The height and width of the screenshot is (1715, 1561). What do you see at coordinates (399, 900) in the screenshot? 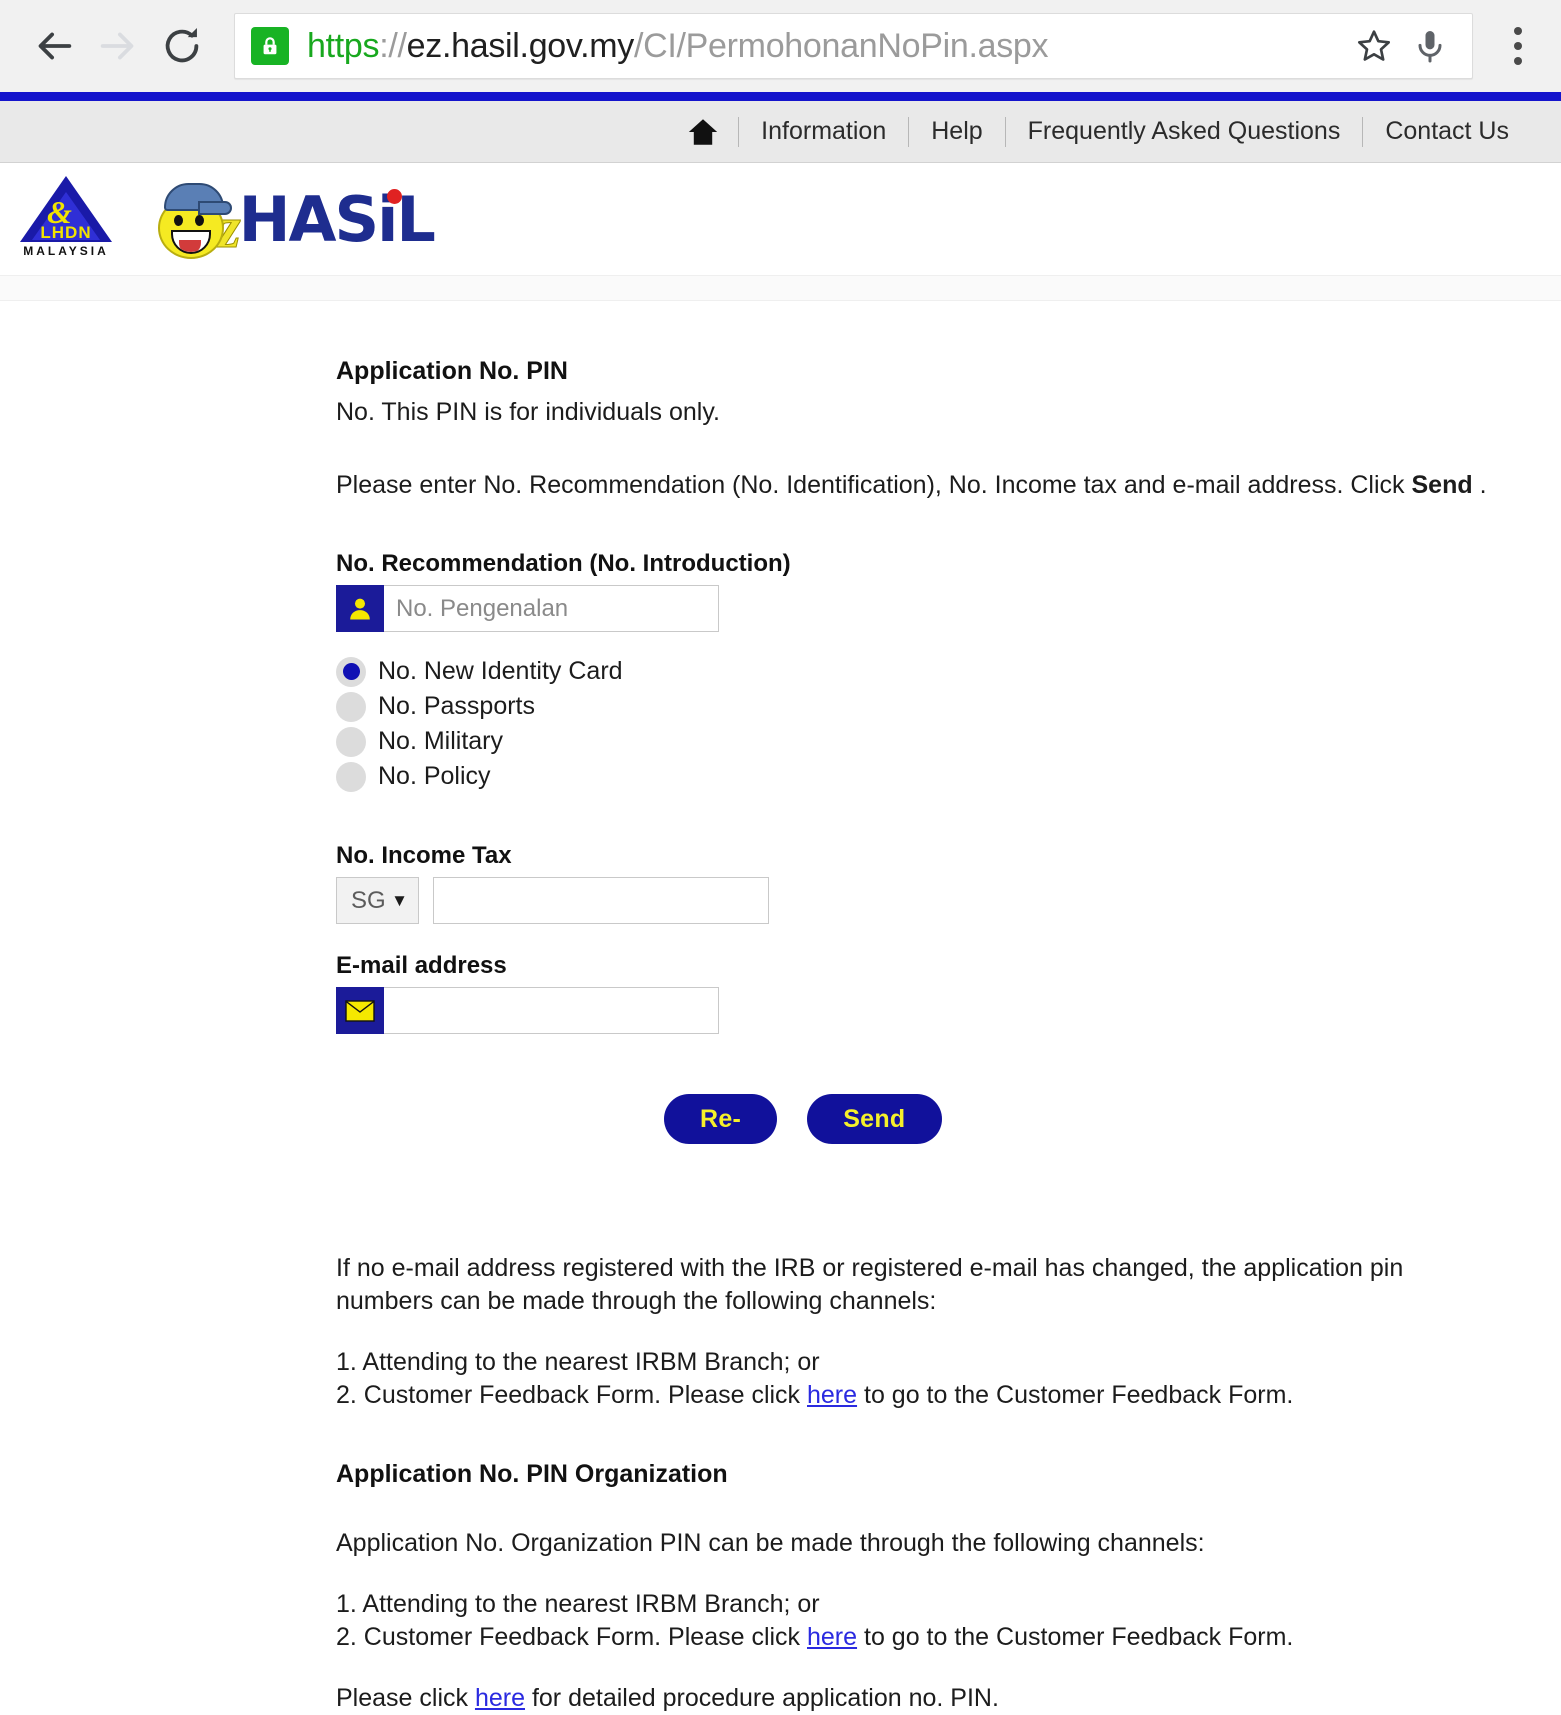
I see `chevron-down-icon: ▼` at bounding box center [399, 900].